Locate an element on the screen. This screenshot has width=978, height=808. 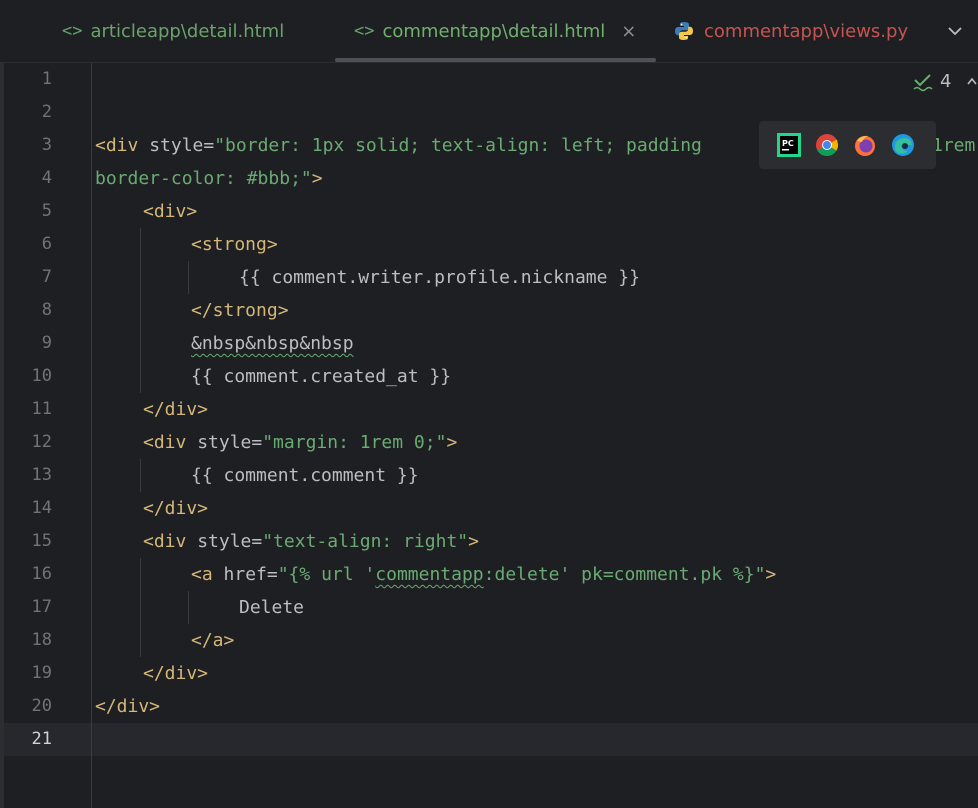
tab-label: commentapp\views.py is located at coordinates (806, 31).